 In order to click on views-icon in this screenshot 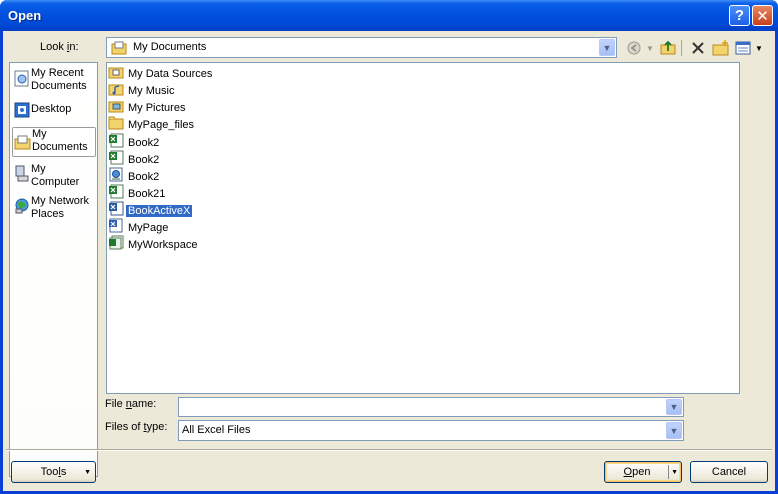, I will do `click(743, 48)`.